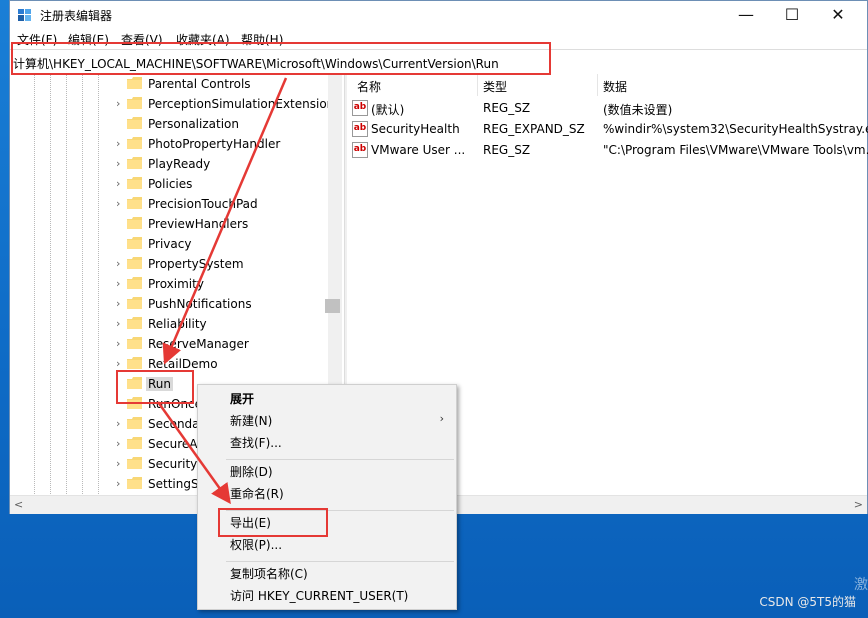  Describe the element at coordinates (198, 224) in the screenshot. I see `tree-item-label: PreviewHandlers` at that location.